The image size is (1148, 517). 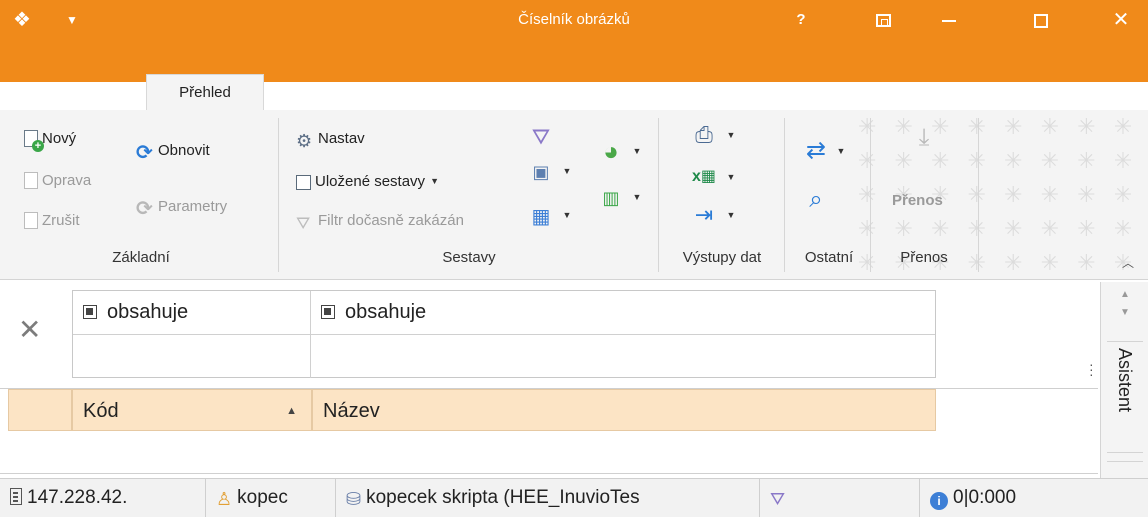 I want to click on refresh-label: Obnovit, so click(x=184, y=150).